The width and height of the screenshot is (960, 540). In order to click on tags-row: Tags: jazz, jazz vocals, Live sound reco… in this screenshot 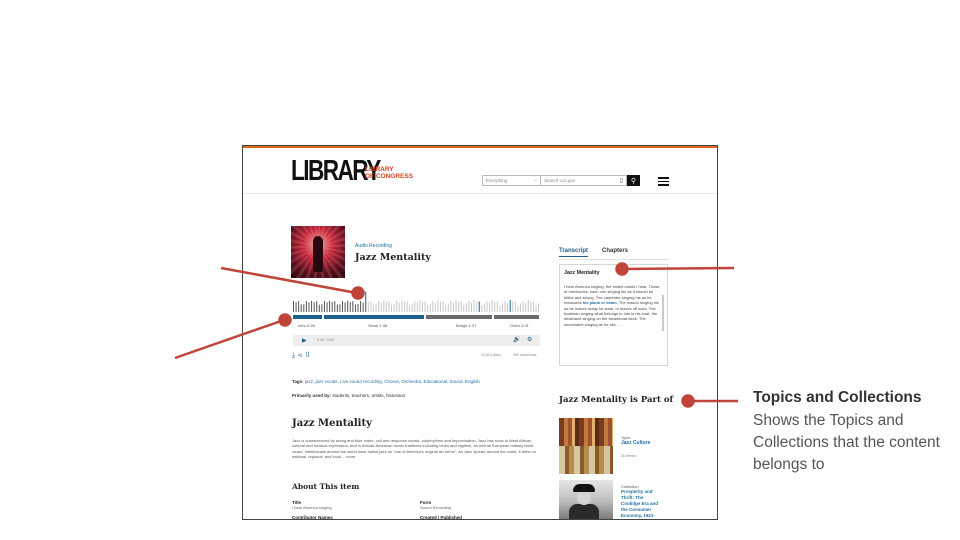, I will do `click(386, 381)`.